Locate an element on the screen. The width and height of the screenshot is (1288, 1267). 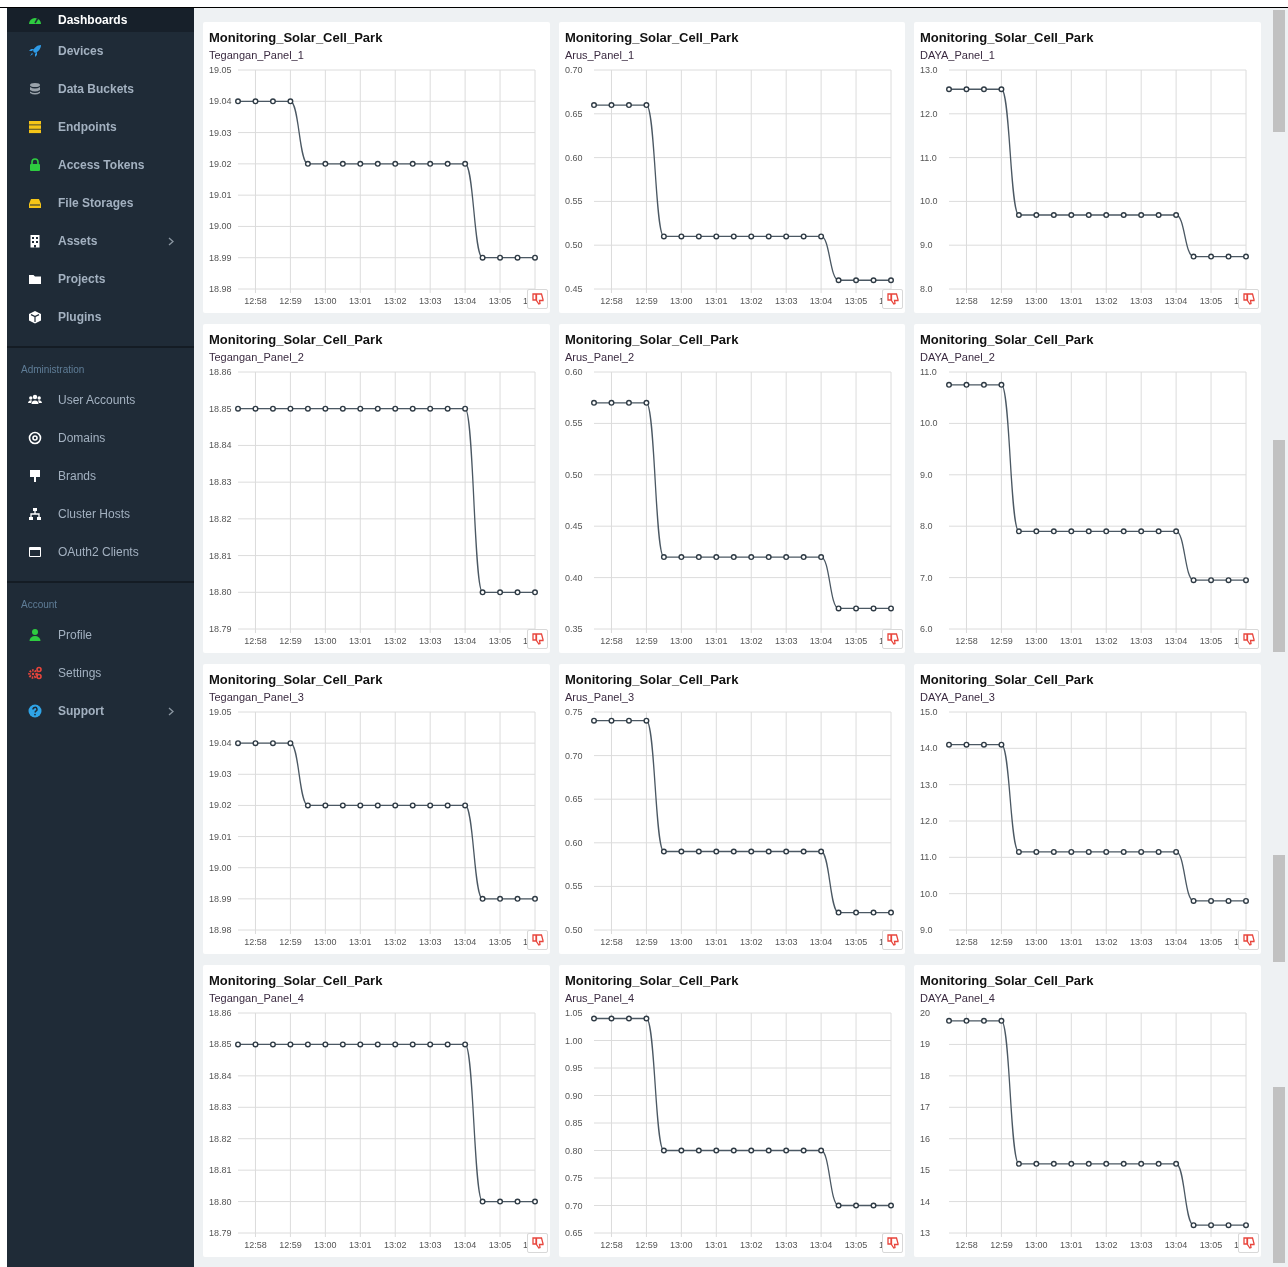
y-tick-label: 15 is located at coordinates (925, 1170).